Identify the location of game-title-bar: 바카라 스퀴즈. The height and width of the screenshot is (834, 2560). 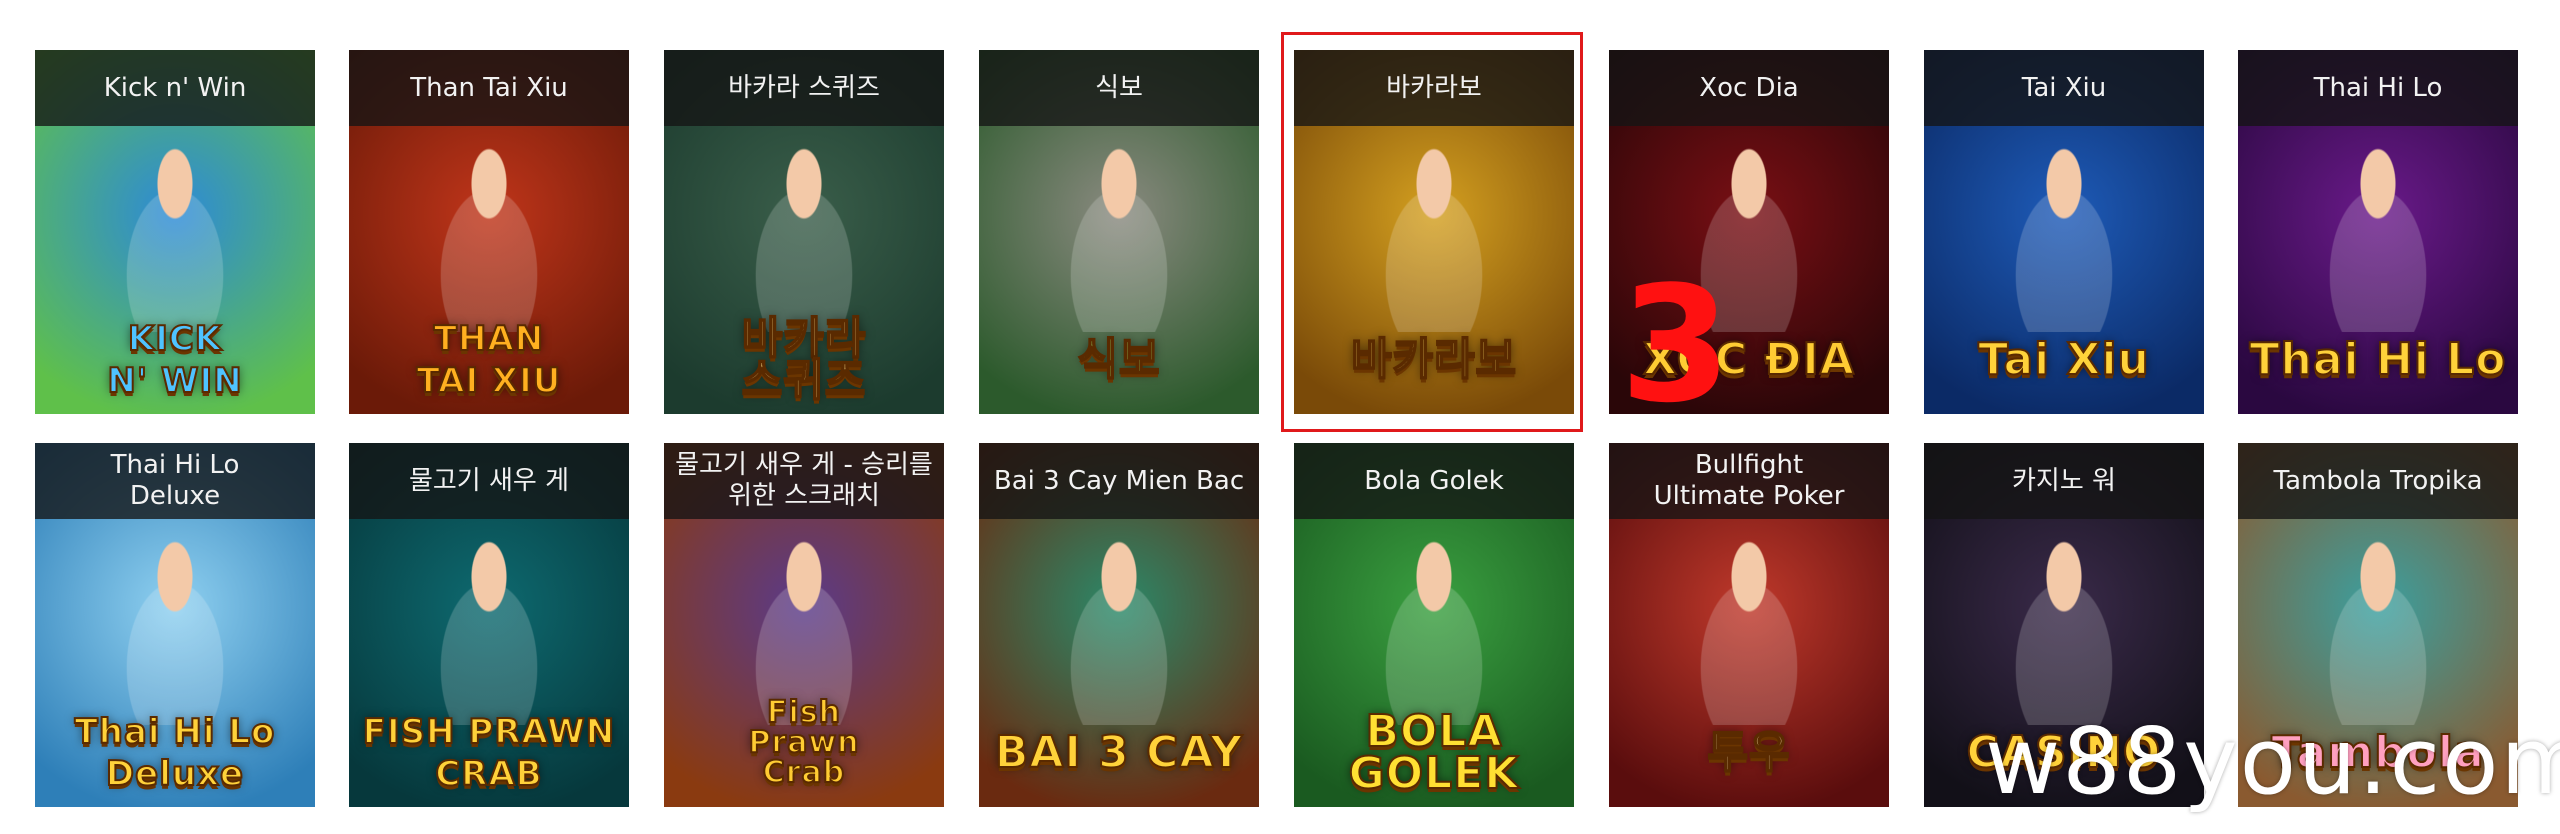
(804, 88).